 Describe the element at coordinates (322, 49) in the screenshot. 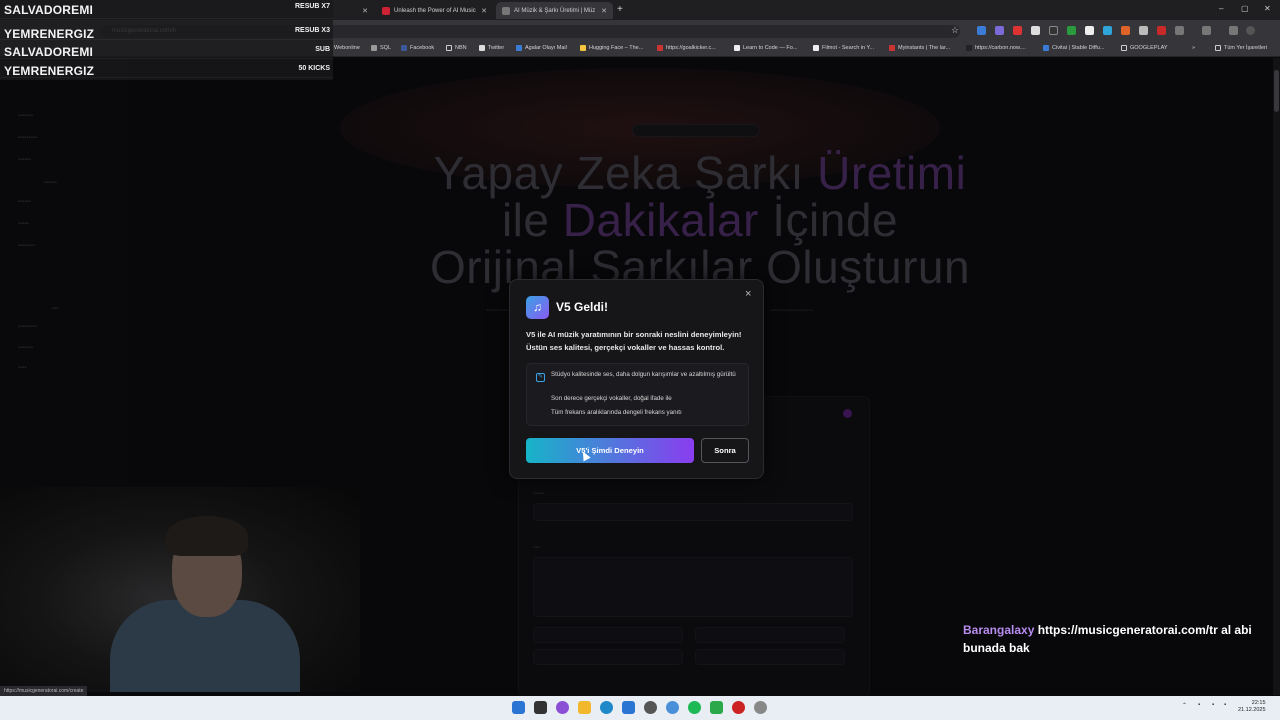

I see `alert-event: SUB` at that location.